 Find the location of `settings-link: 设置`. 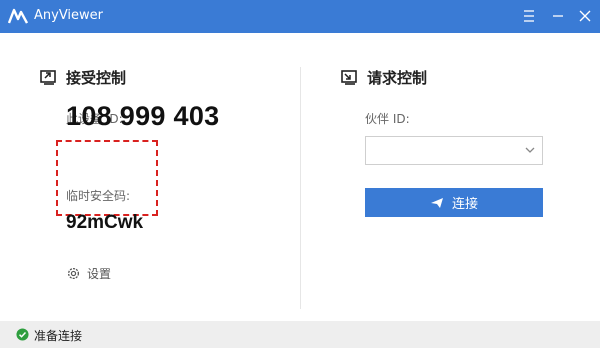

settings-link: 设置 is located at coordinates (88, 273).